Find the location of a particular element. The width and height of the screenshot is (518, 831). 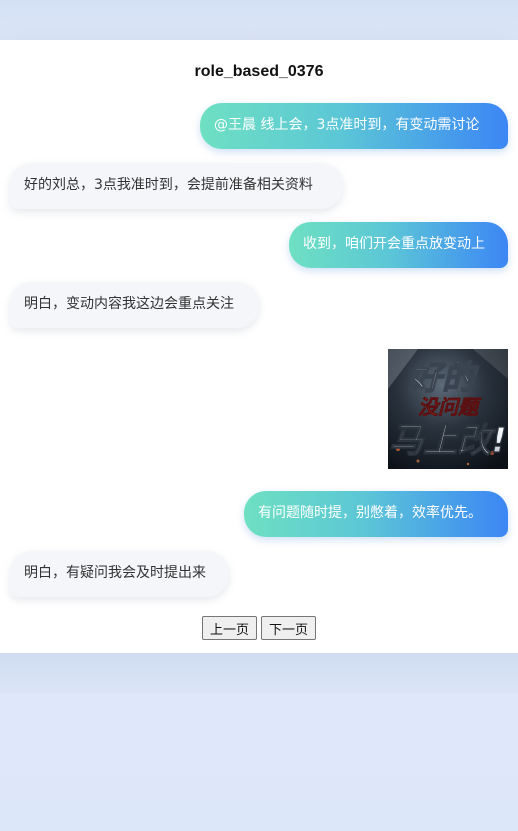

sticker-image: 好的 没问题 马上改! is located at coordinates (448, 409).